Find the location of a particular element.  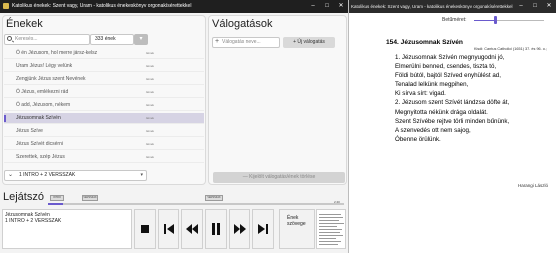

font-size-slider is located at coordinates (509, 20).